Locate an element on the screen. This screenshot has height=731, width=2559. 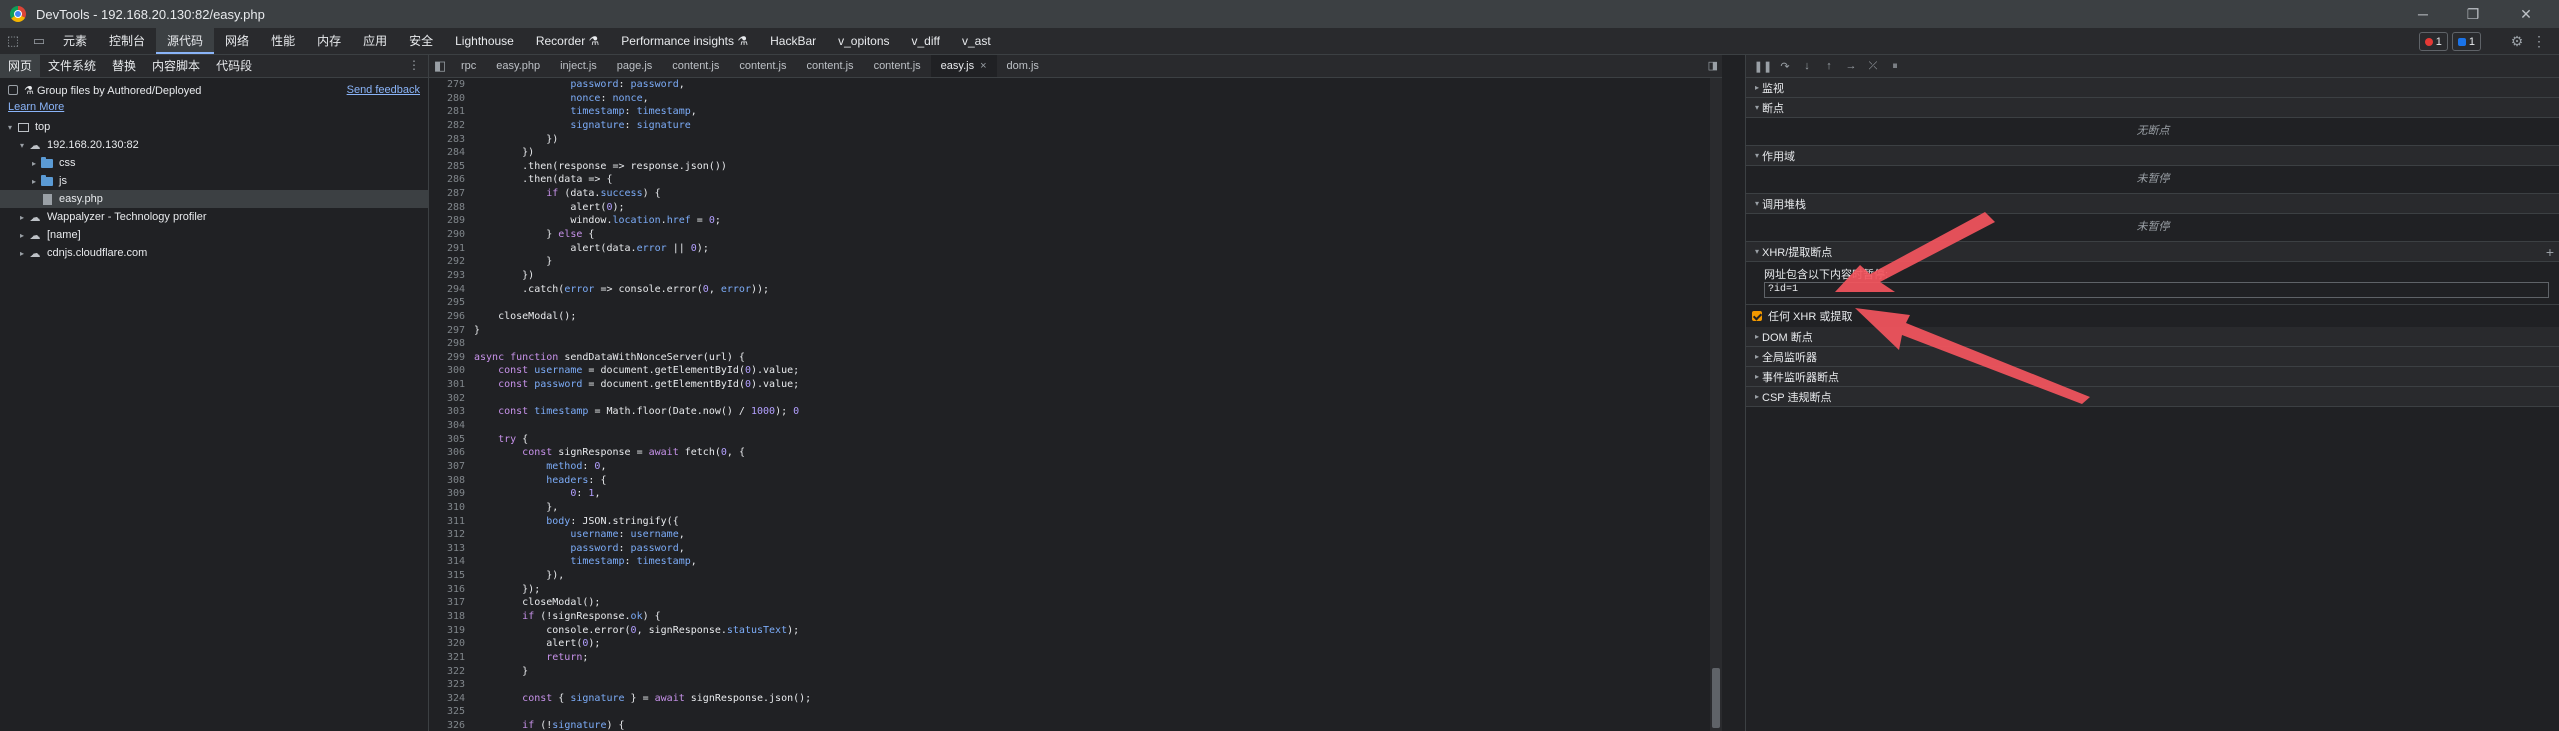
code-line: 298 is located at coordinates (1074, 344).